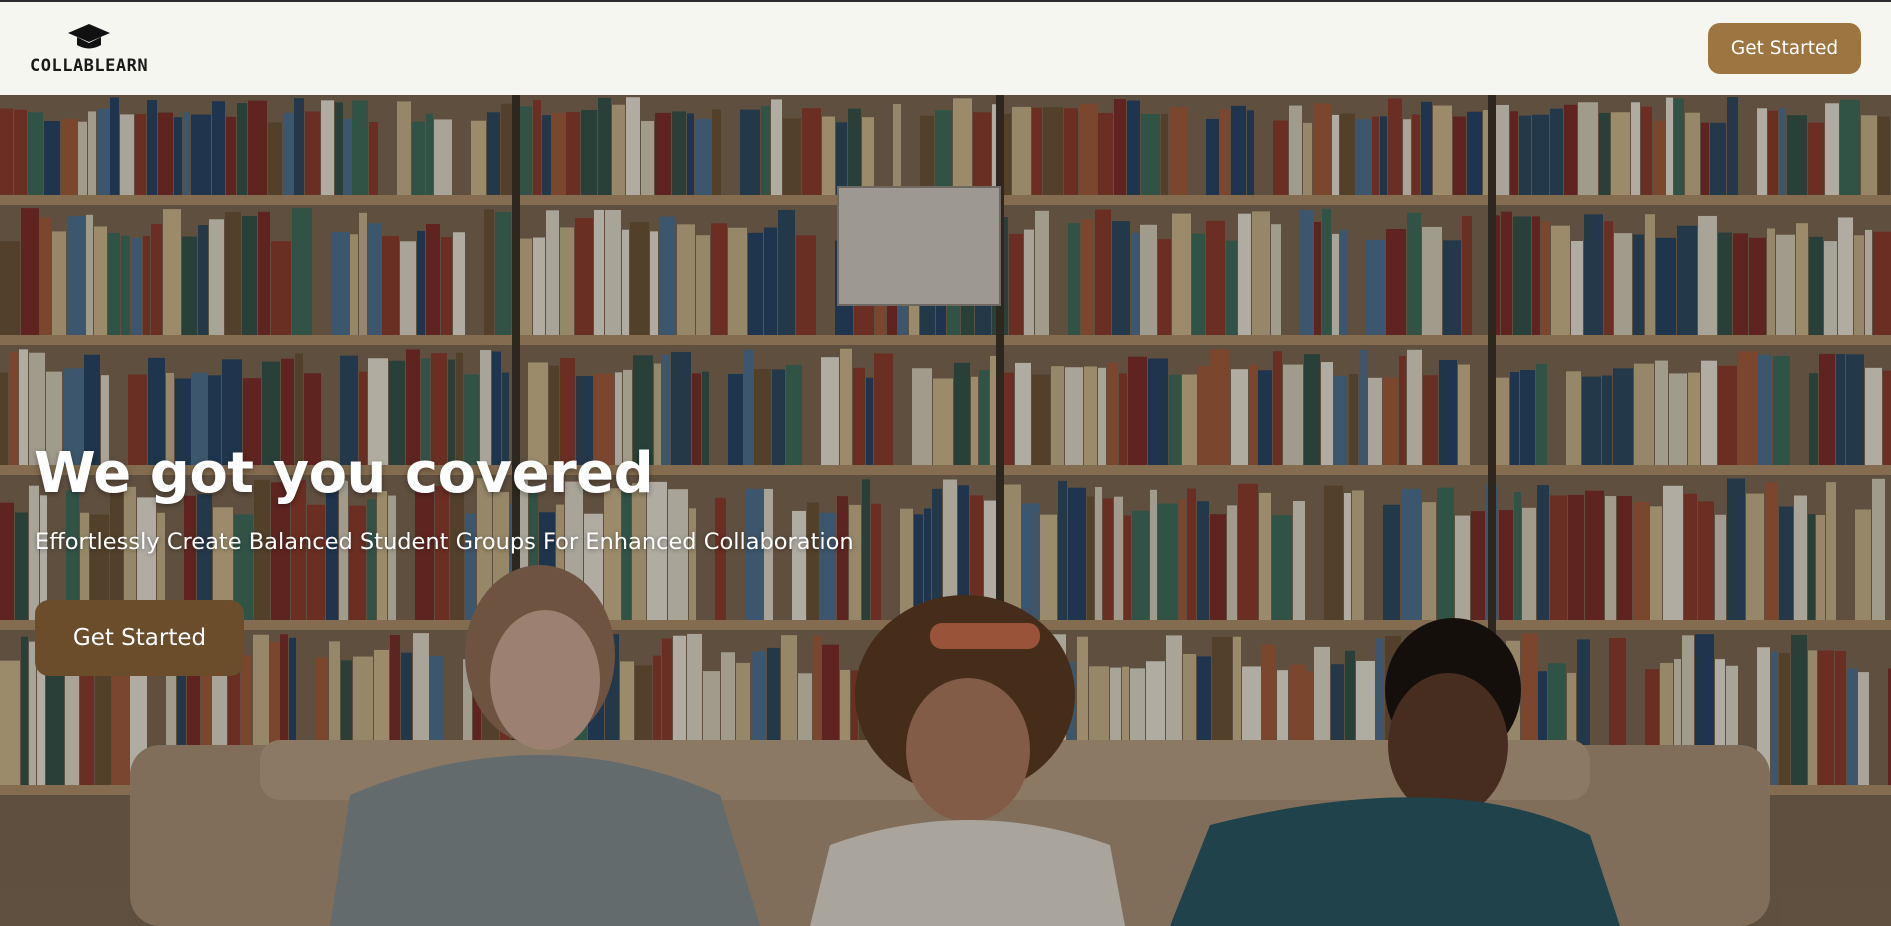  Describe the element at coordinates (945, 48) in the screenshot. I see `navbar: COLLABLEARN Get Started` at that location.